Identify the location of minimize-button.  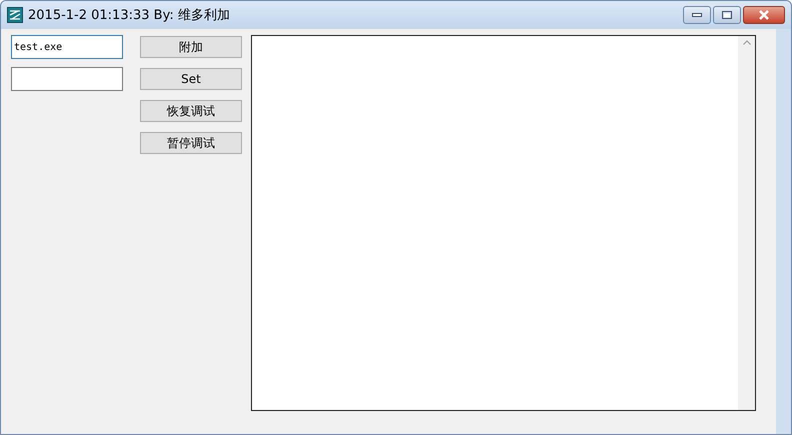
(697, 15).